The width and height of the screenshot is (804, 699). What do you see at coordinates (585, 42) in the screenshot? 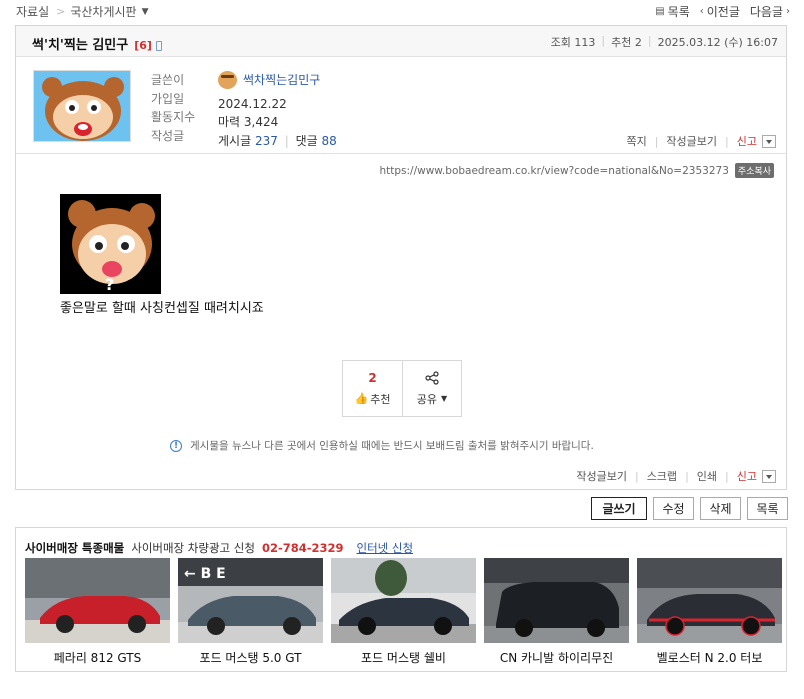
I see `view-count: 113` at bounding box center [585, 42].